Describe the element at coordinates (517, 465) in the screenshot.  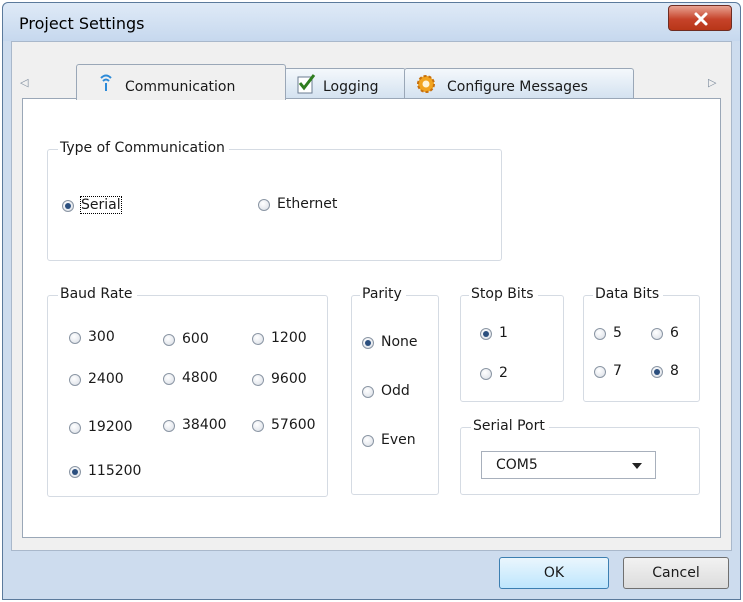
I see `serial-port-value: COM5` at that location.